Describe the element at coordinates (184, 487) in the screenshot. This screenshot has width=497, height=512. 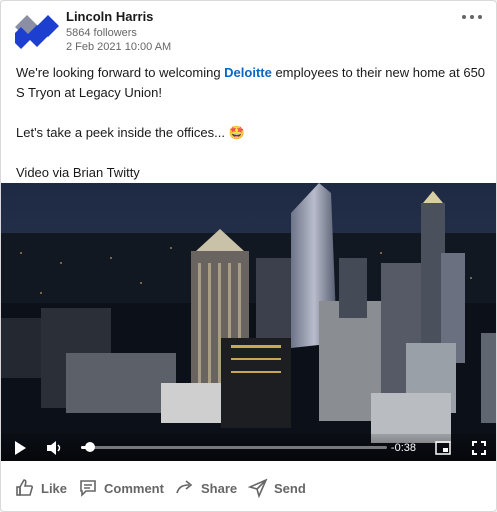
I see `share-icon` at that location.